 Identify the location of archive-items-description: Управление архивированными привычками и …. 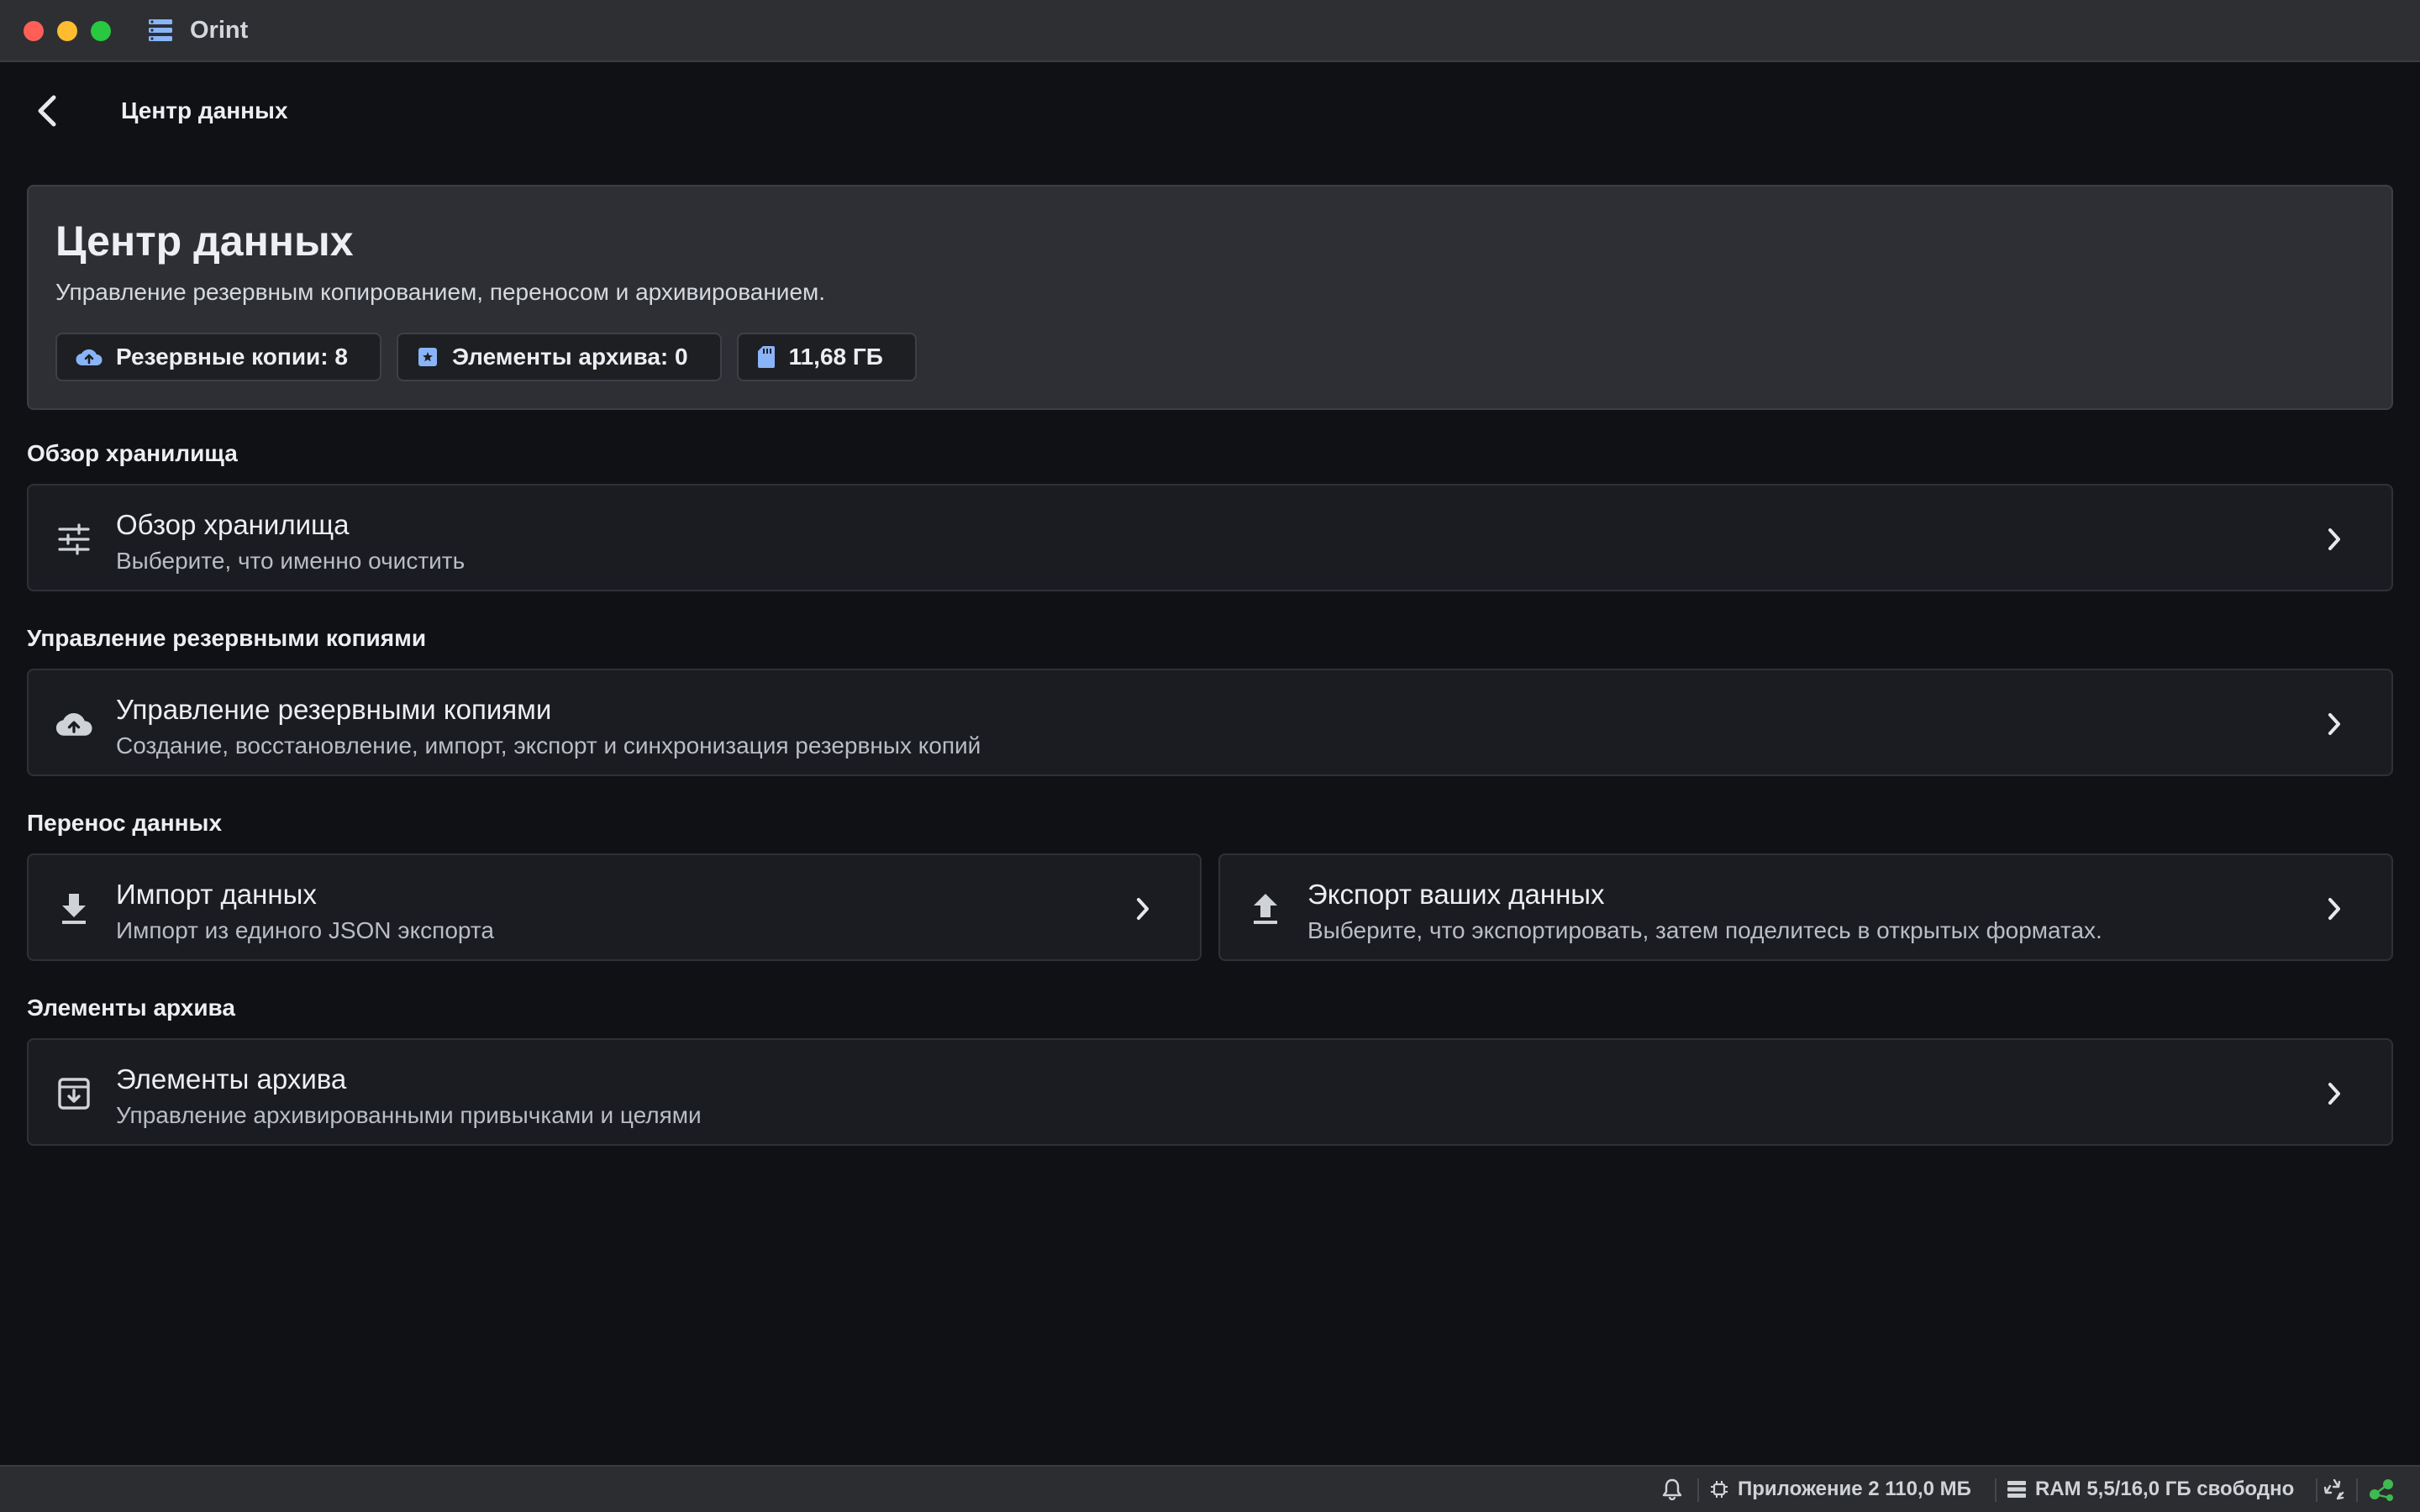
(409, 1115).